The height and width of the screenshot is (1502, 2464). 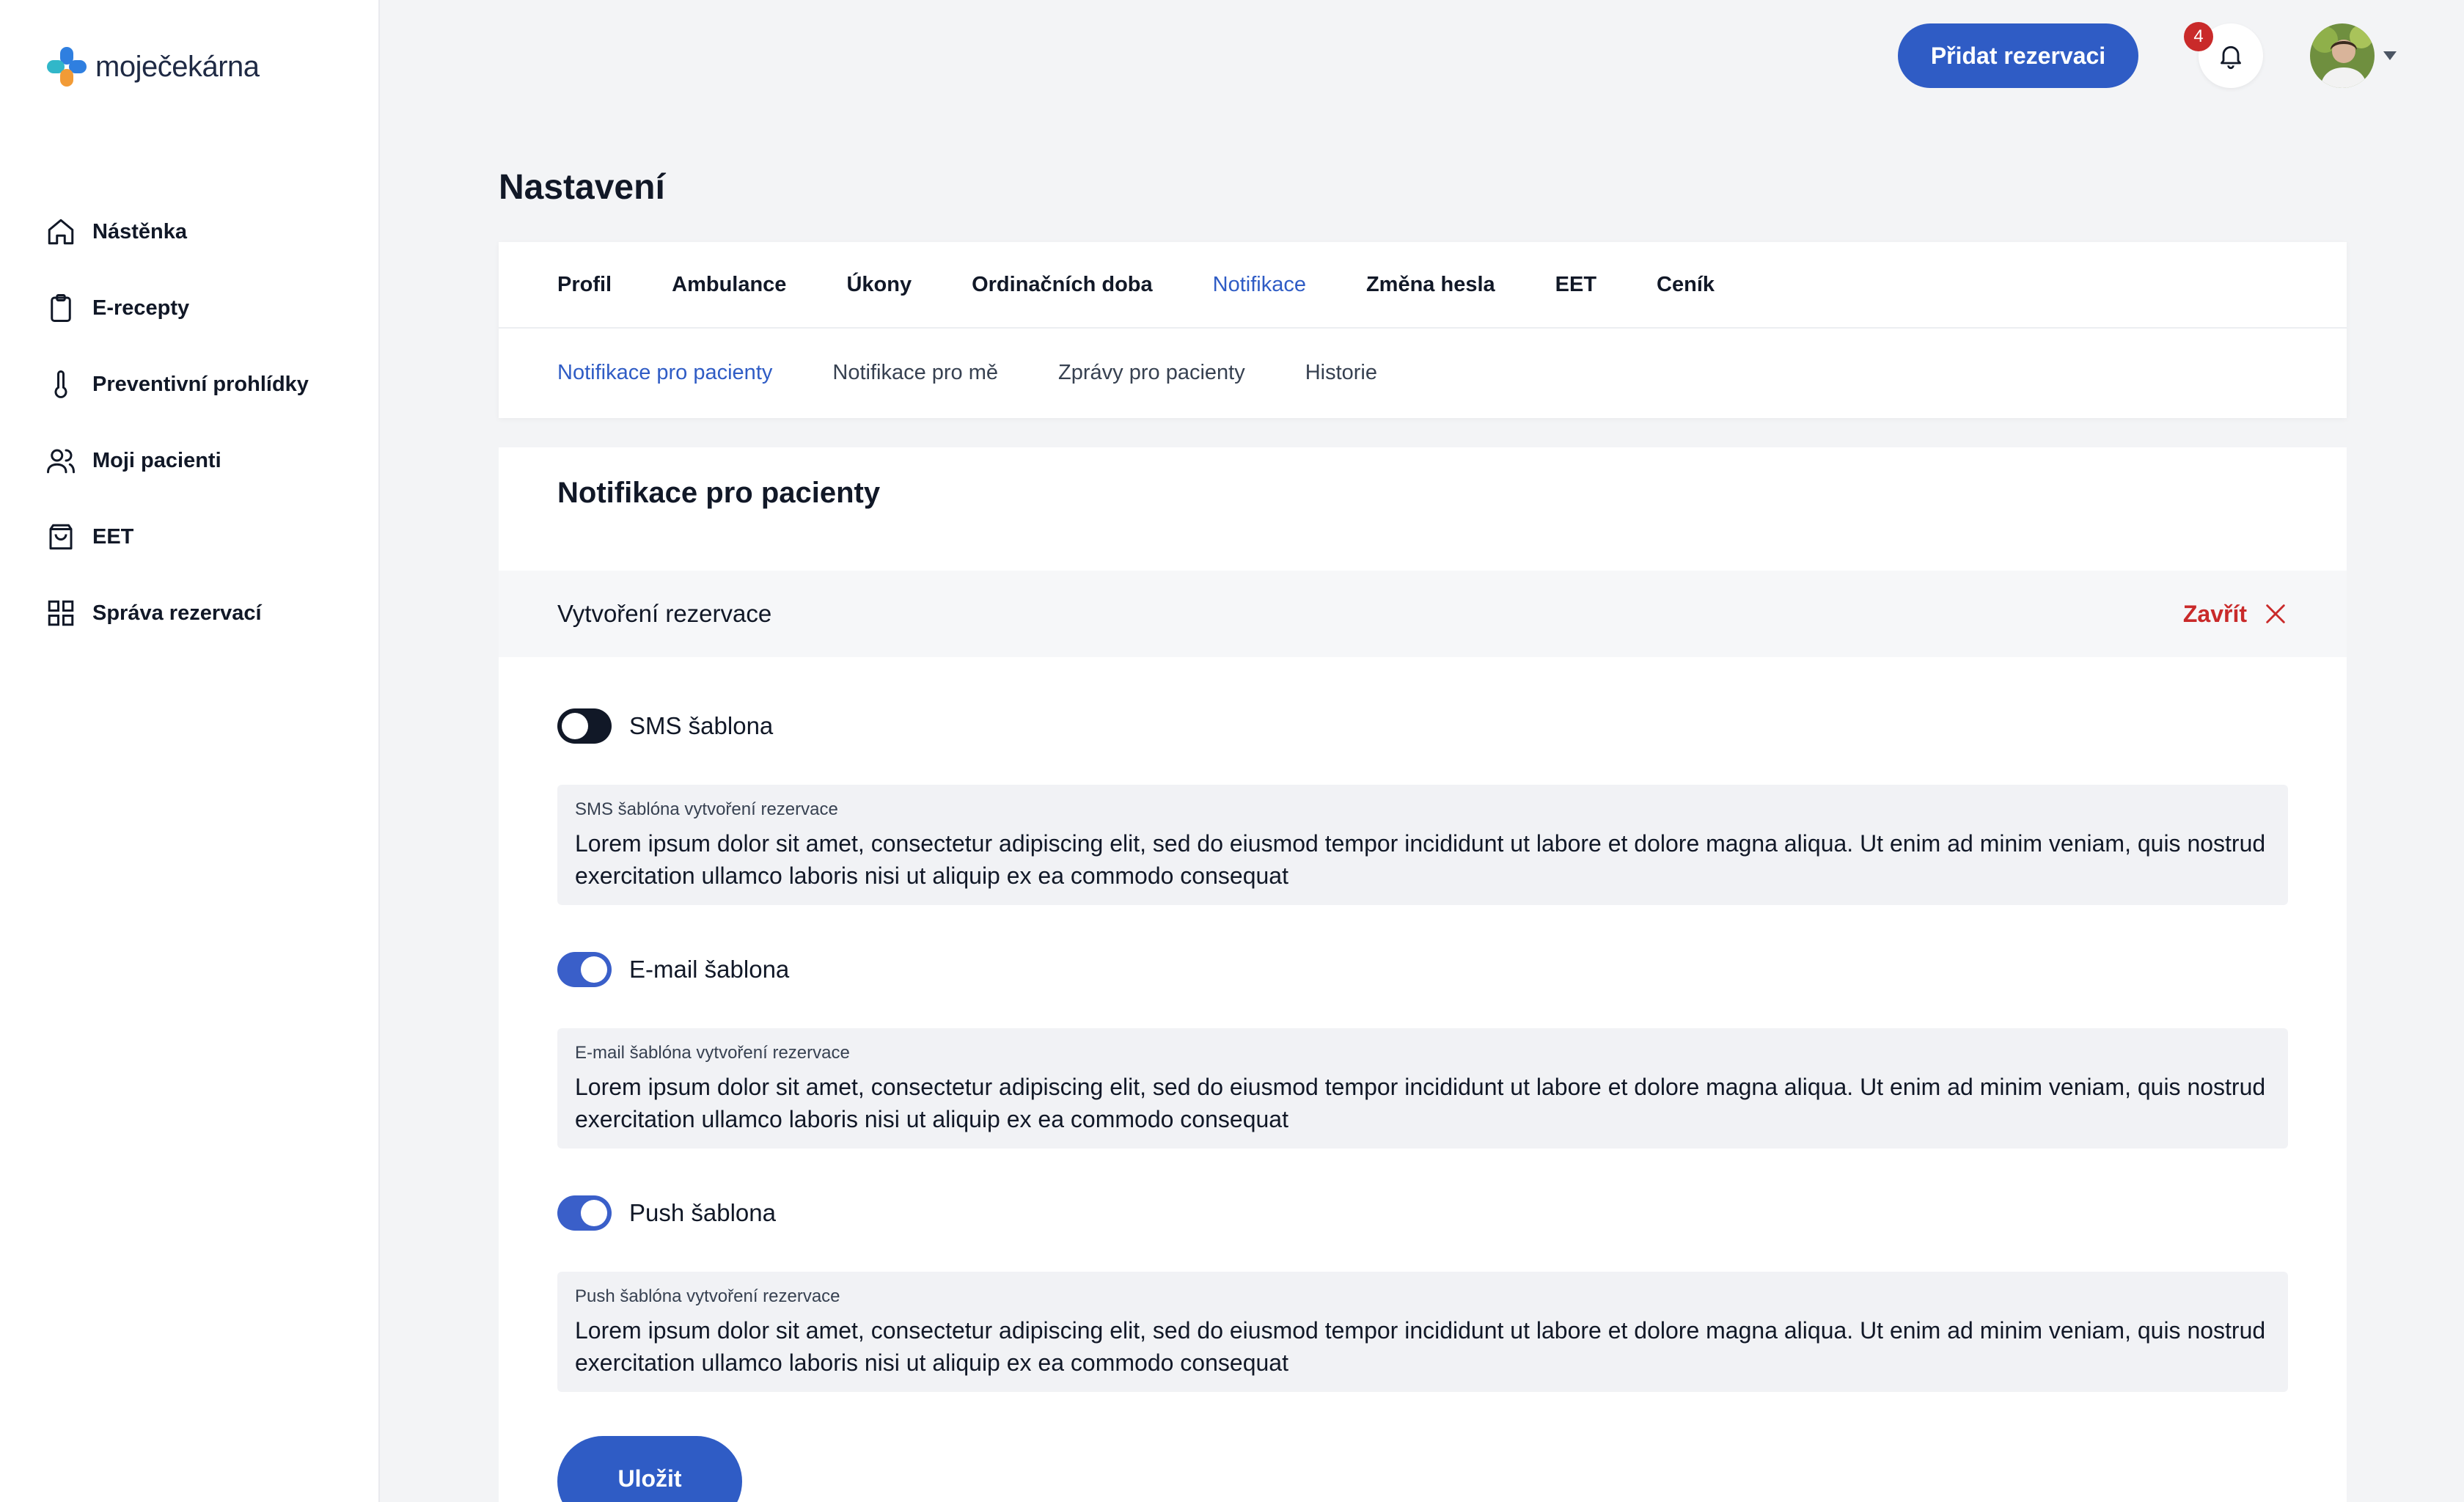 What do you see at coordinates (1062, 285) in the screenshot?
I see `tab-ordinacni-doba: Ordinačních doba` at bounding box center [1062, 285].